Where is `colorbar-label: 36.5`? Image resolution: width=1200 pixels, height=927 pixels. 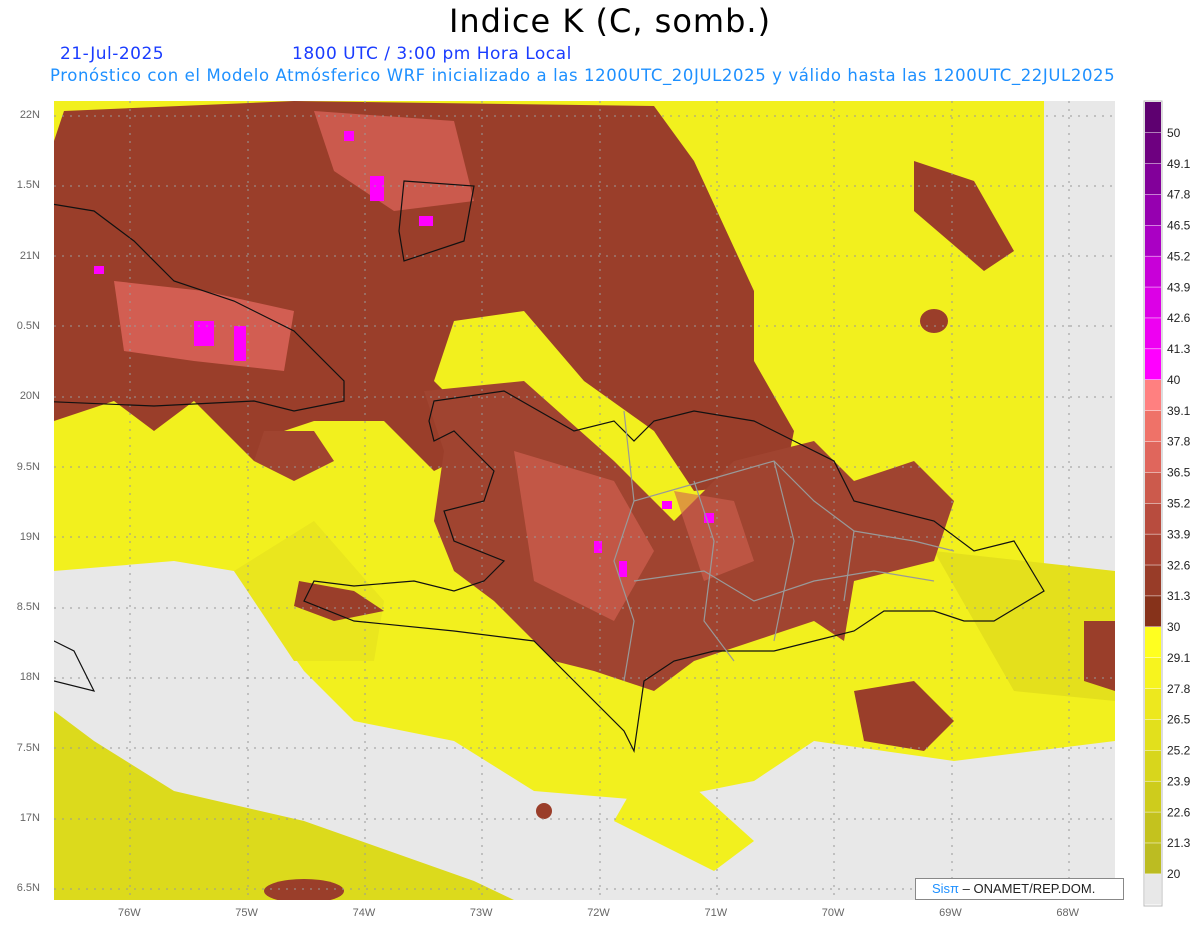
colorbar-label: 36.5 is located at coordinates (1179, 473).